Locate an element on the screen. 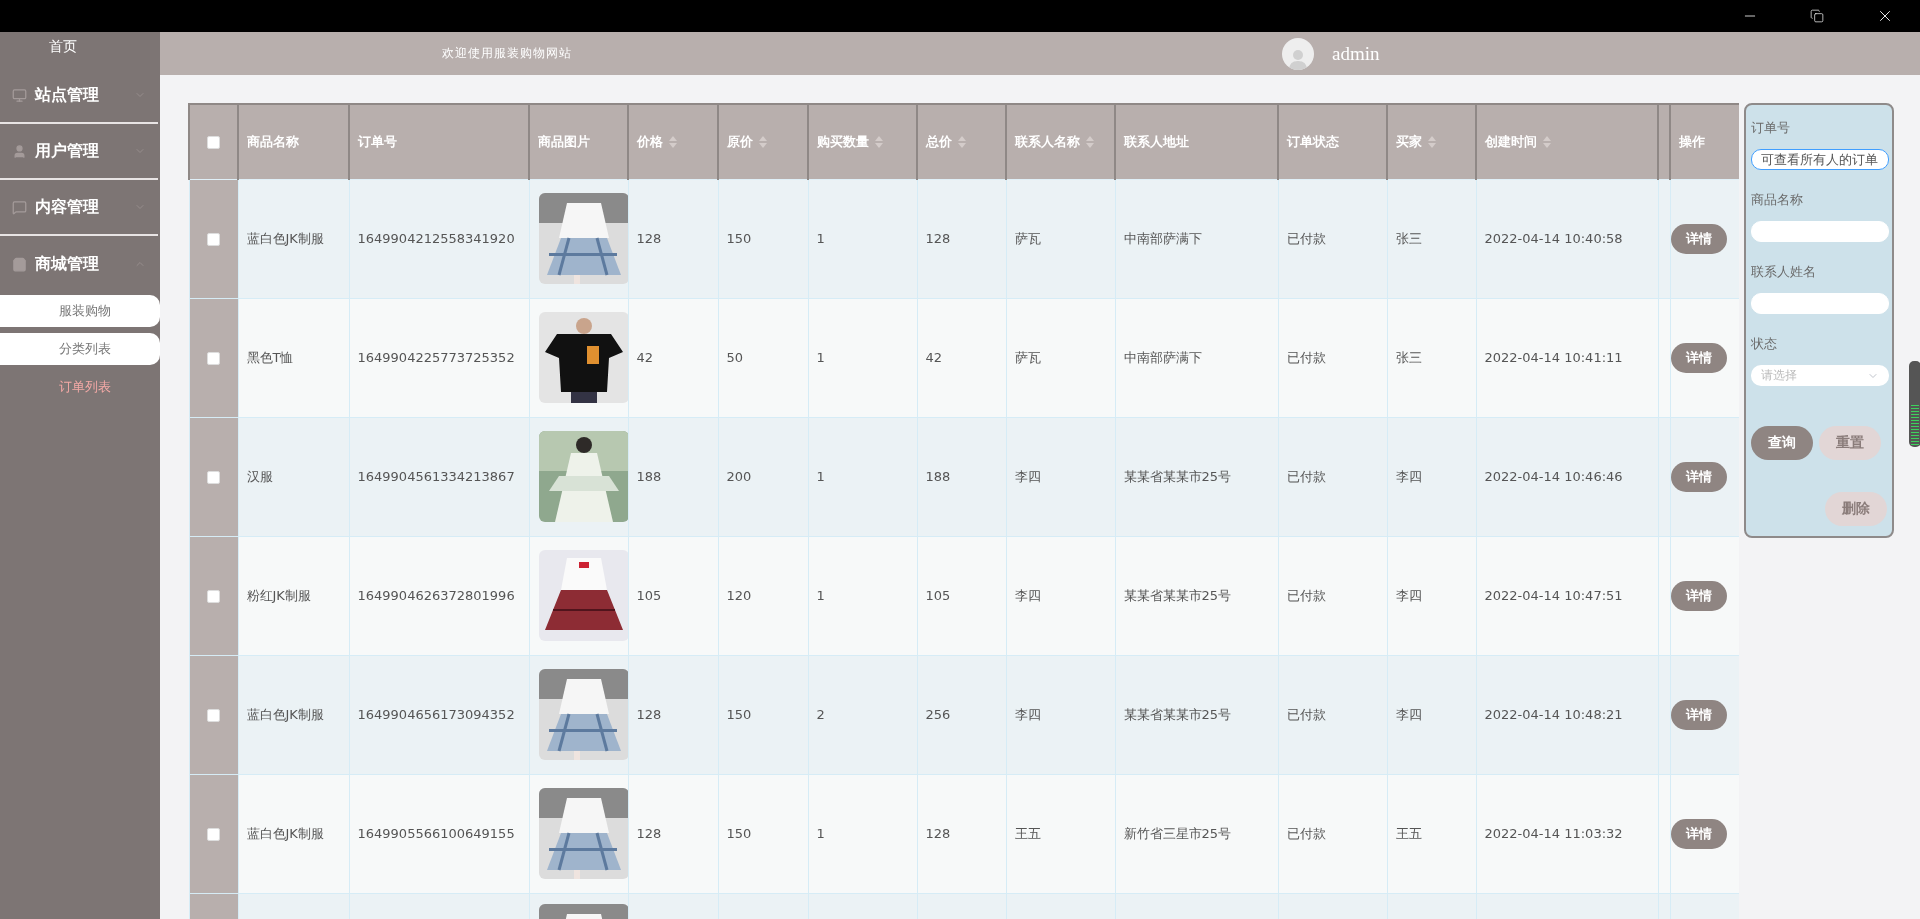 The image size is (1920, 919). menu-item: 站点管理 is located at coordinates (79, 96).